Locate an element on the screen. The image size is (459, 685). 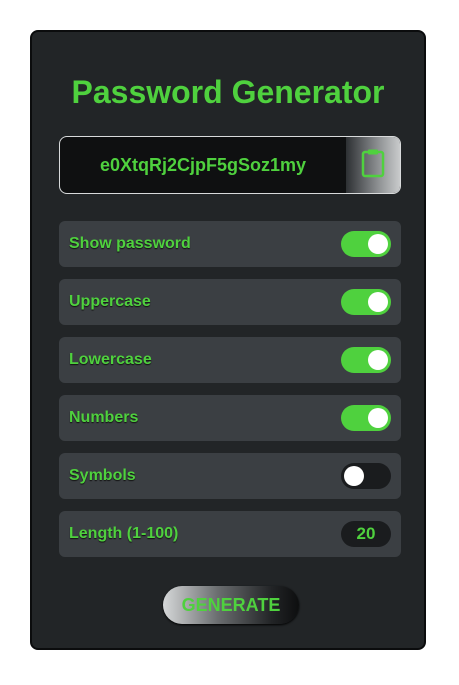
length-row: Length (1-100) 20 is located at coordinates (230, 534).